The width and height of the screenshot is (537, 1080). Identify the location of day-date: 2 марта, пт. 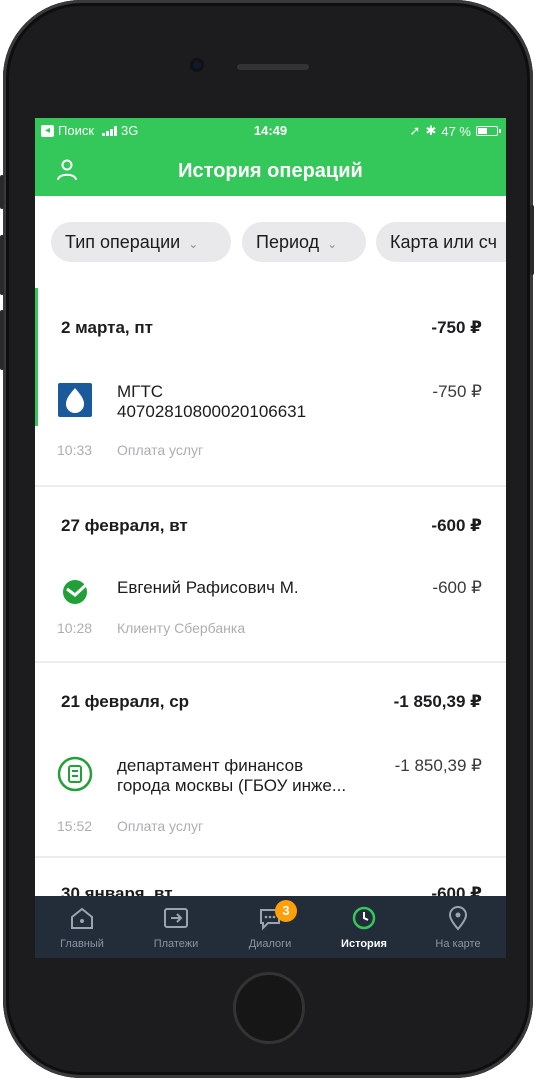
(107, 327).